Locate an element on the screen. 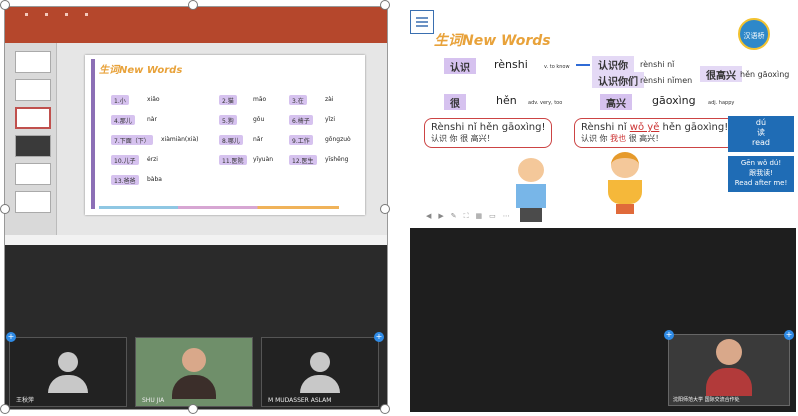 Image resolution: width=798 pixels, height=416 pixels. vocab-definition: v. to know is located at coordinates (557, 67).